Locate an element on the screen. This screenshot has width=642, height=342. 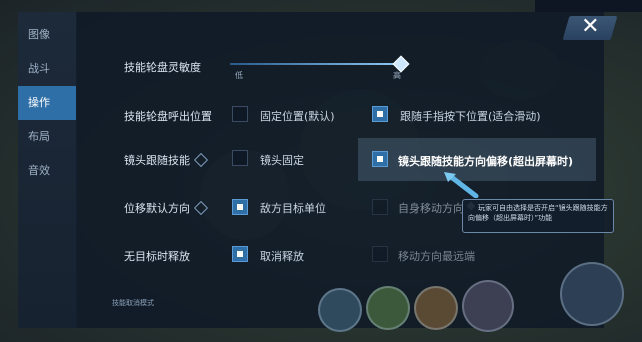
camera-fixed-option: 镜头固定 is located at coordinates (282, 160).